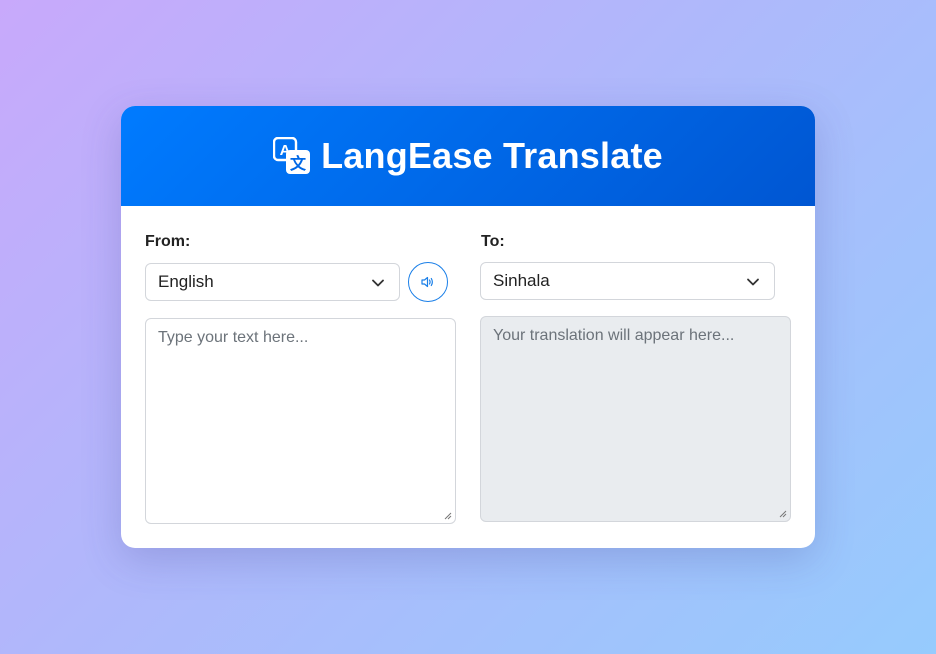  Describe the element at coordinates (272, 282) in the screenshot. I see `source-language-select: English` at that location.